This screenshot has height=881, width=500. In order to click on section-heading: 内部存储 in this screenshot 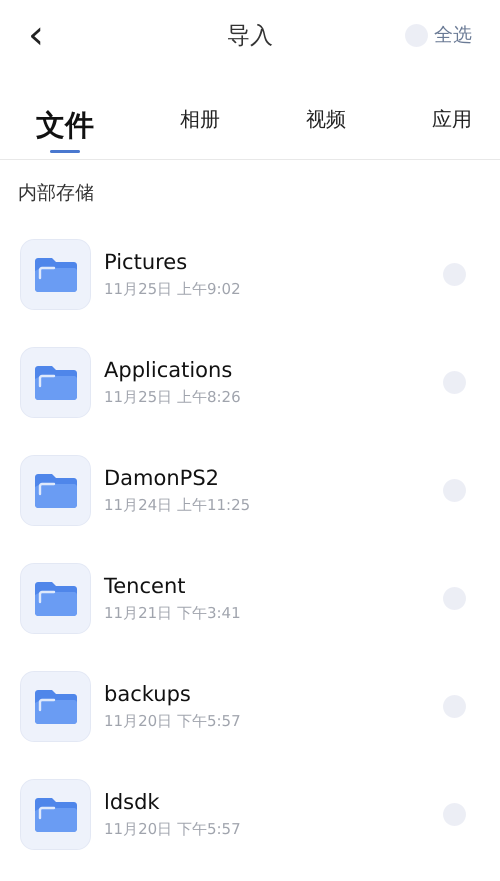, I will do `click(56, 193)`.